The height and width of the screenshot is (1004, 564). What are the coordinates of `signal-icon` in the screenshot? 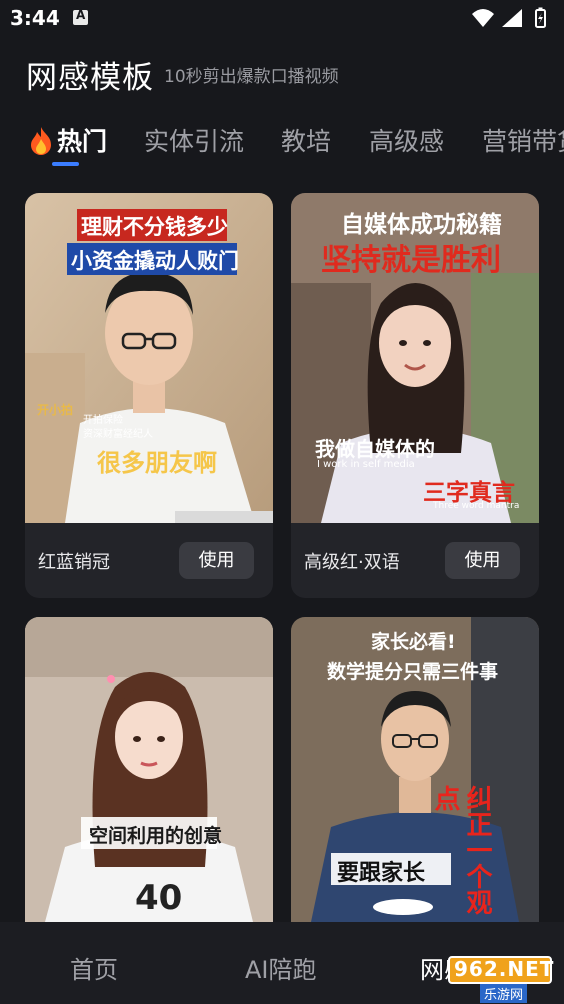 It's located at (512, 18).